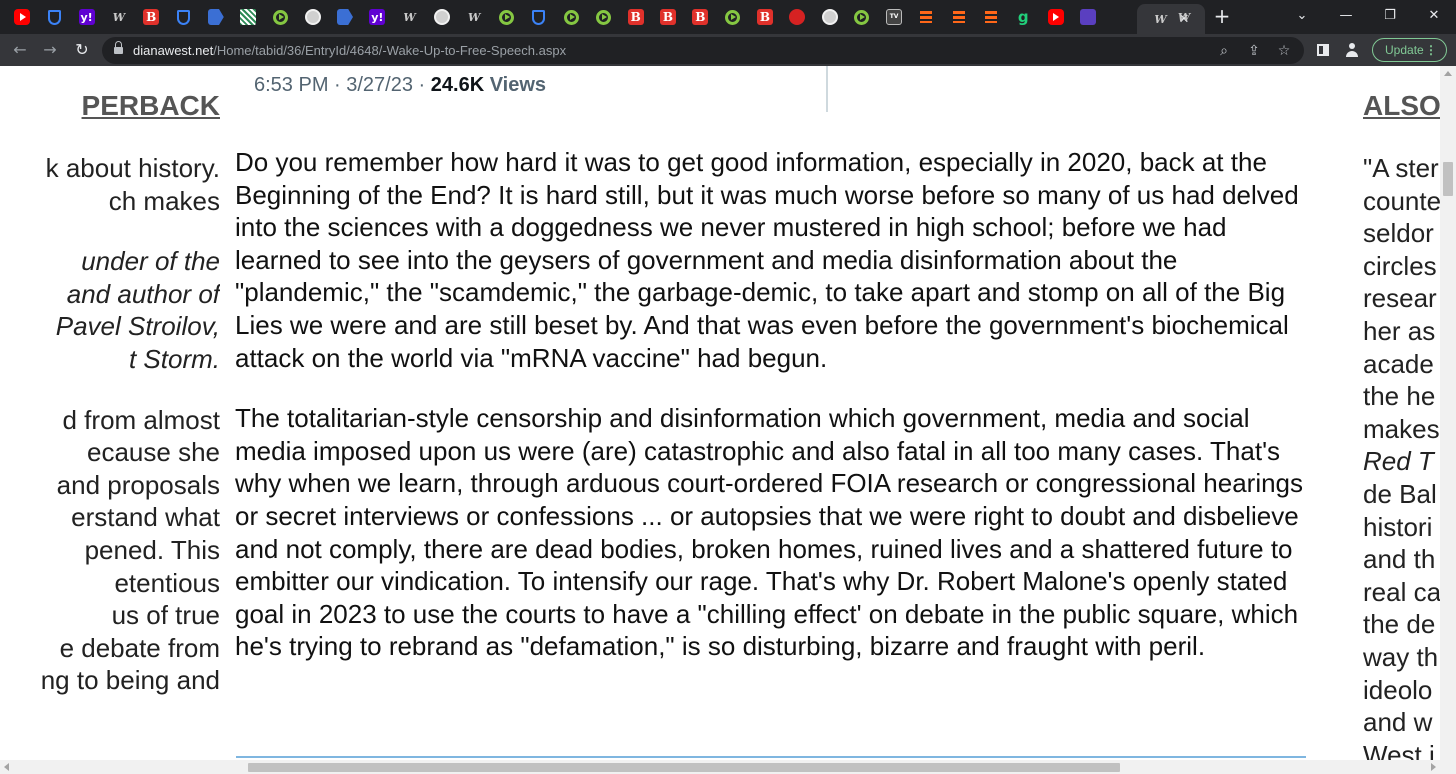 Image resolution: width=1456 pixels, height=774 pixels. What do you see at coordinates (1023, 17) in the screenshot?
I see `tab: g` at bounding box center [1023, 17].